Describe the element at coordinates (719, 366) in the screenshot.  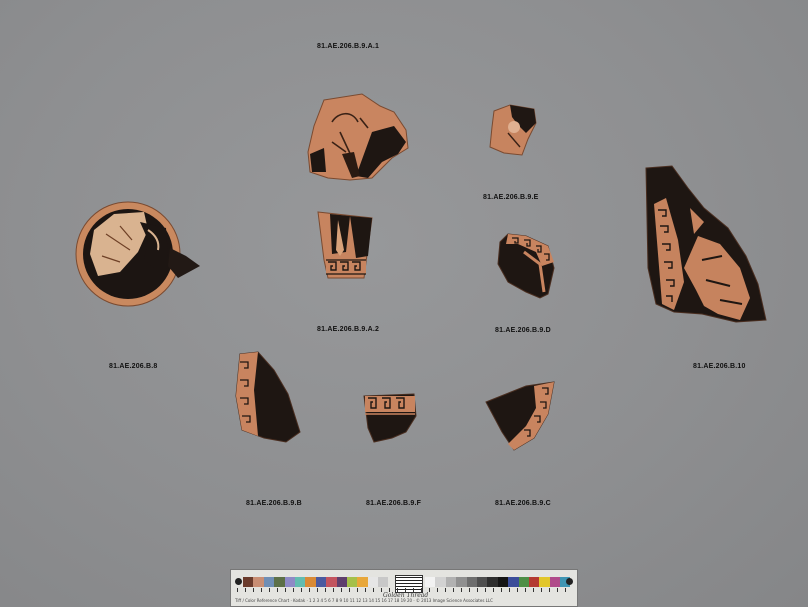
I see `label-b10: 81.AE.206.B.10` at that location.